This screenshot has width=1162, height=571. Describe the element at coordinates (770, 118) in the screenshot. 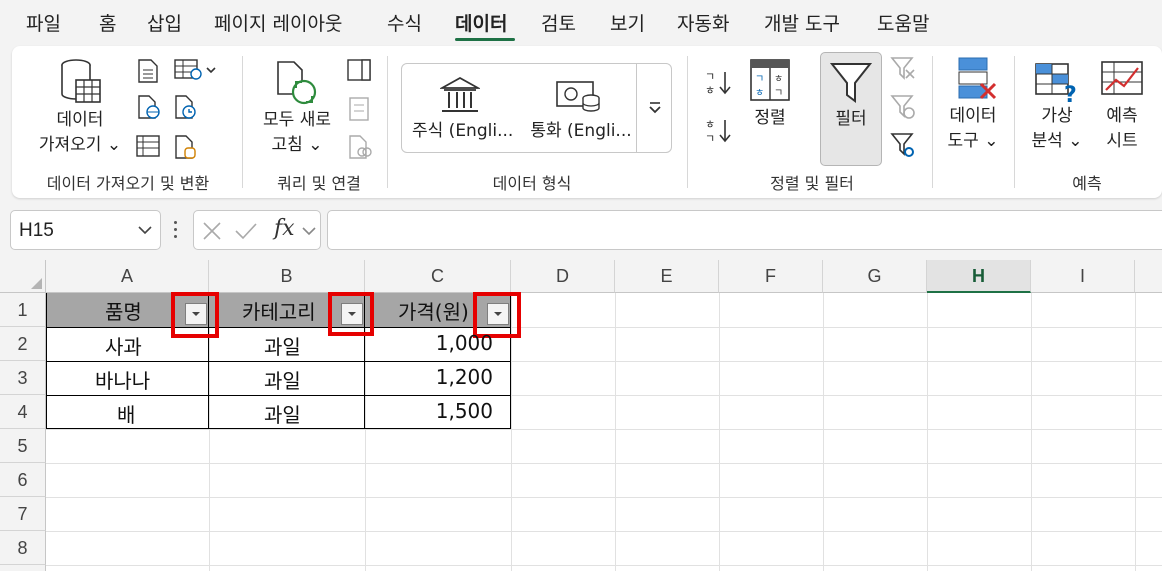

I see `sort-button: 정렬` at that location.